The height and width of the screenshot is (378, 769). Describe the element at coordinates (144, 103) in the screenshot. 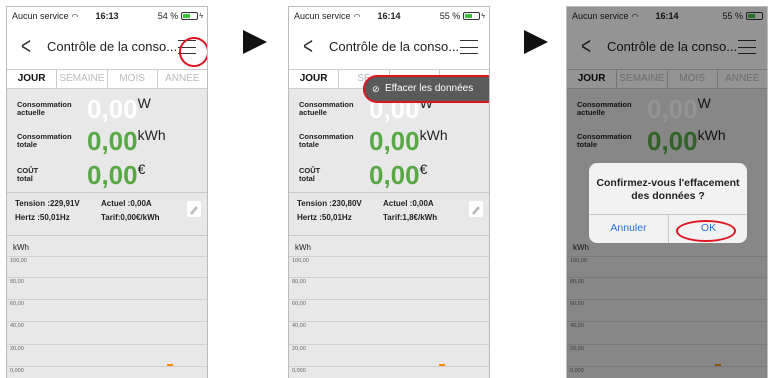

I see `metric-unit: W` at that location.